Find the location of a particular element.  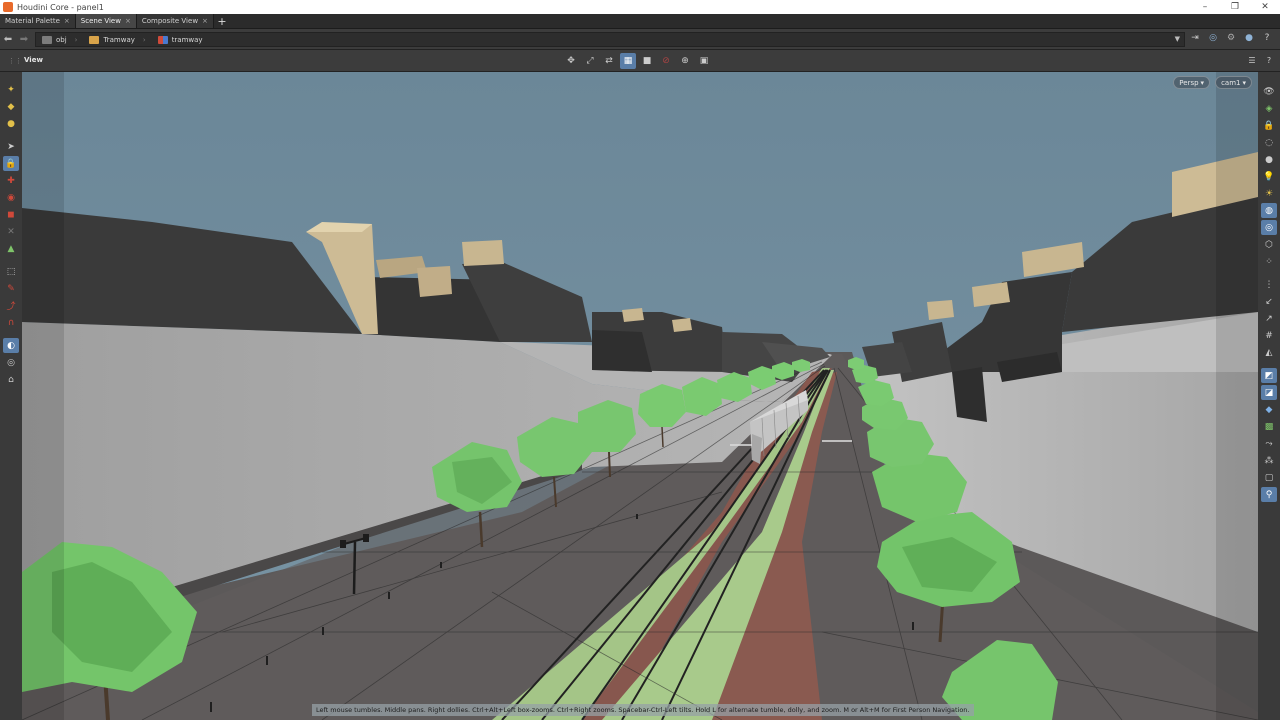

scale-icon: ◼ is located at coordinates (11, 214).